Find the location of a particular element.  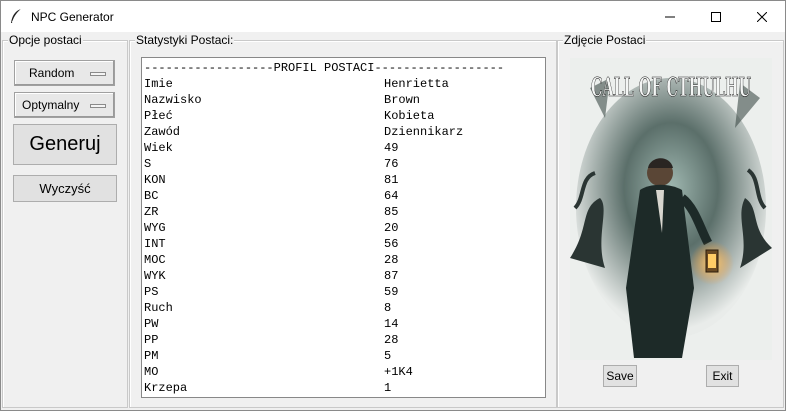

options-frame-label: Opcje postaci is located at coordinates (45, 40).